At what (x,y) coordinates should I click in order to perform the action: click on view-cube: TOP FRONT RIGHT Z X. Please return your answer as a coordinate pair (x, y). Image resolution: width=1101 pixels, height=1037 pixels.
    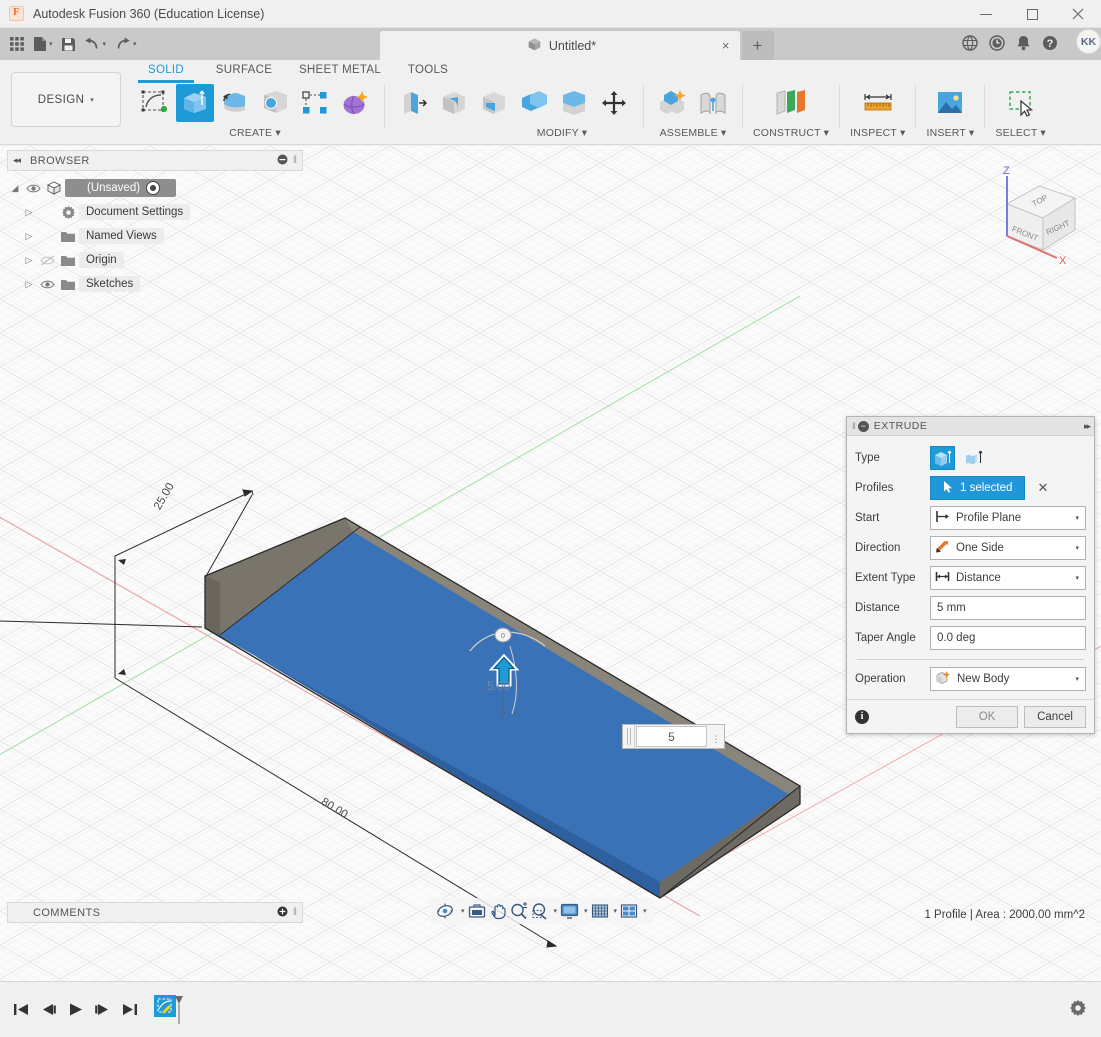
    Looking at the image, I should click on (1031, 213).